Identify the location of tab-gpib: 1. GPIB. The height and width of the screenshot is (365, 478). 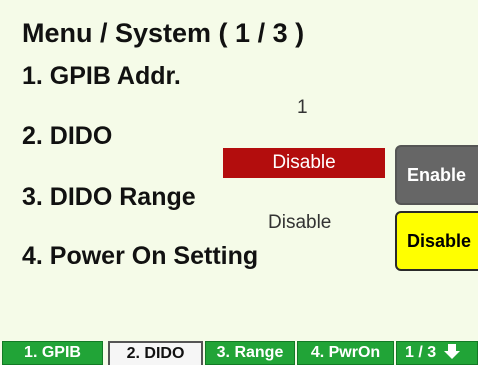
(52, 353).